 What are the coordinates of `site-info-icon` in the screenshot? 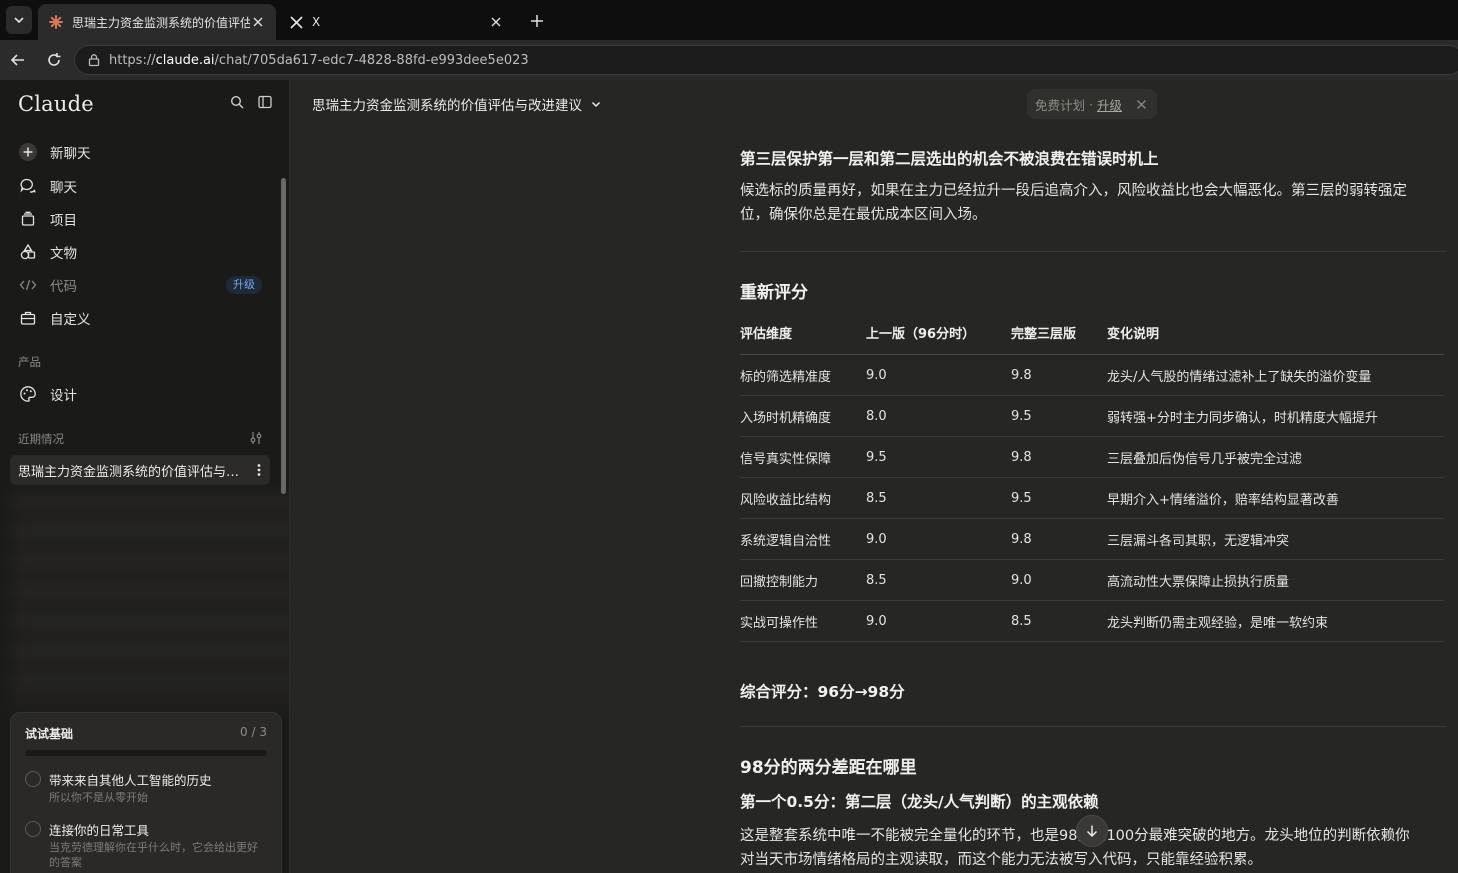 It's located at (94, 60).